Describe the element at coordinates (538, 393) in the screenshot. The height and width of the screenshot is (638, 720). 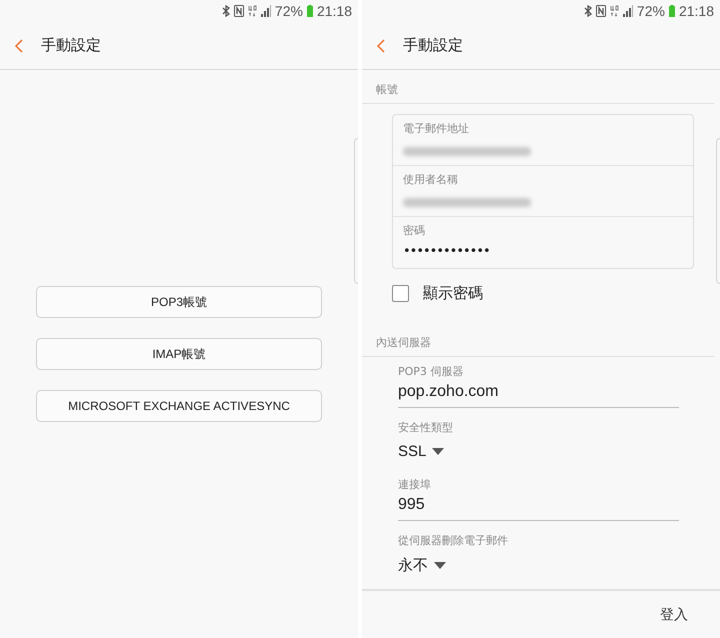
I see `input-field: pop.zoho.com` at that location.